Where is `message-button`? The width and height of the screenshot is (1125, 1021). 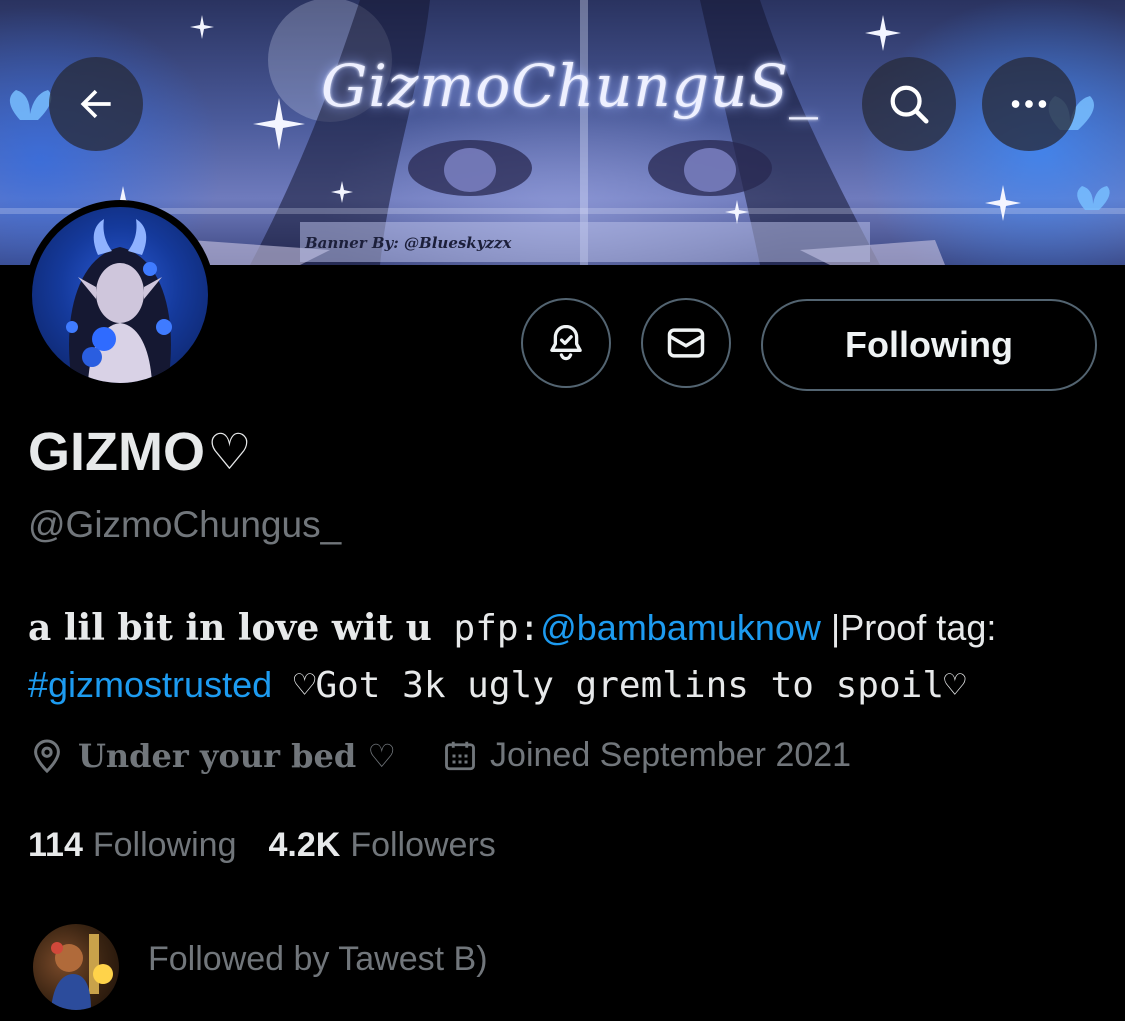 message-button is located at coordinates (686, 343).